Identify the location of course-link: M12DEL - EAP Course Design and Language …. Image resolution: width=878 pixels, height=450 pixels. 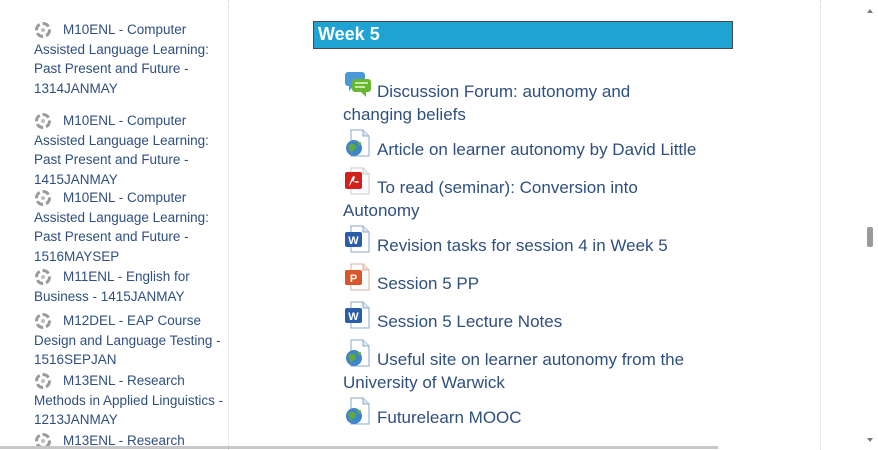
(127, 340).